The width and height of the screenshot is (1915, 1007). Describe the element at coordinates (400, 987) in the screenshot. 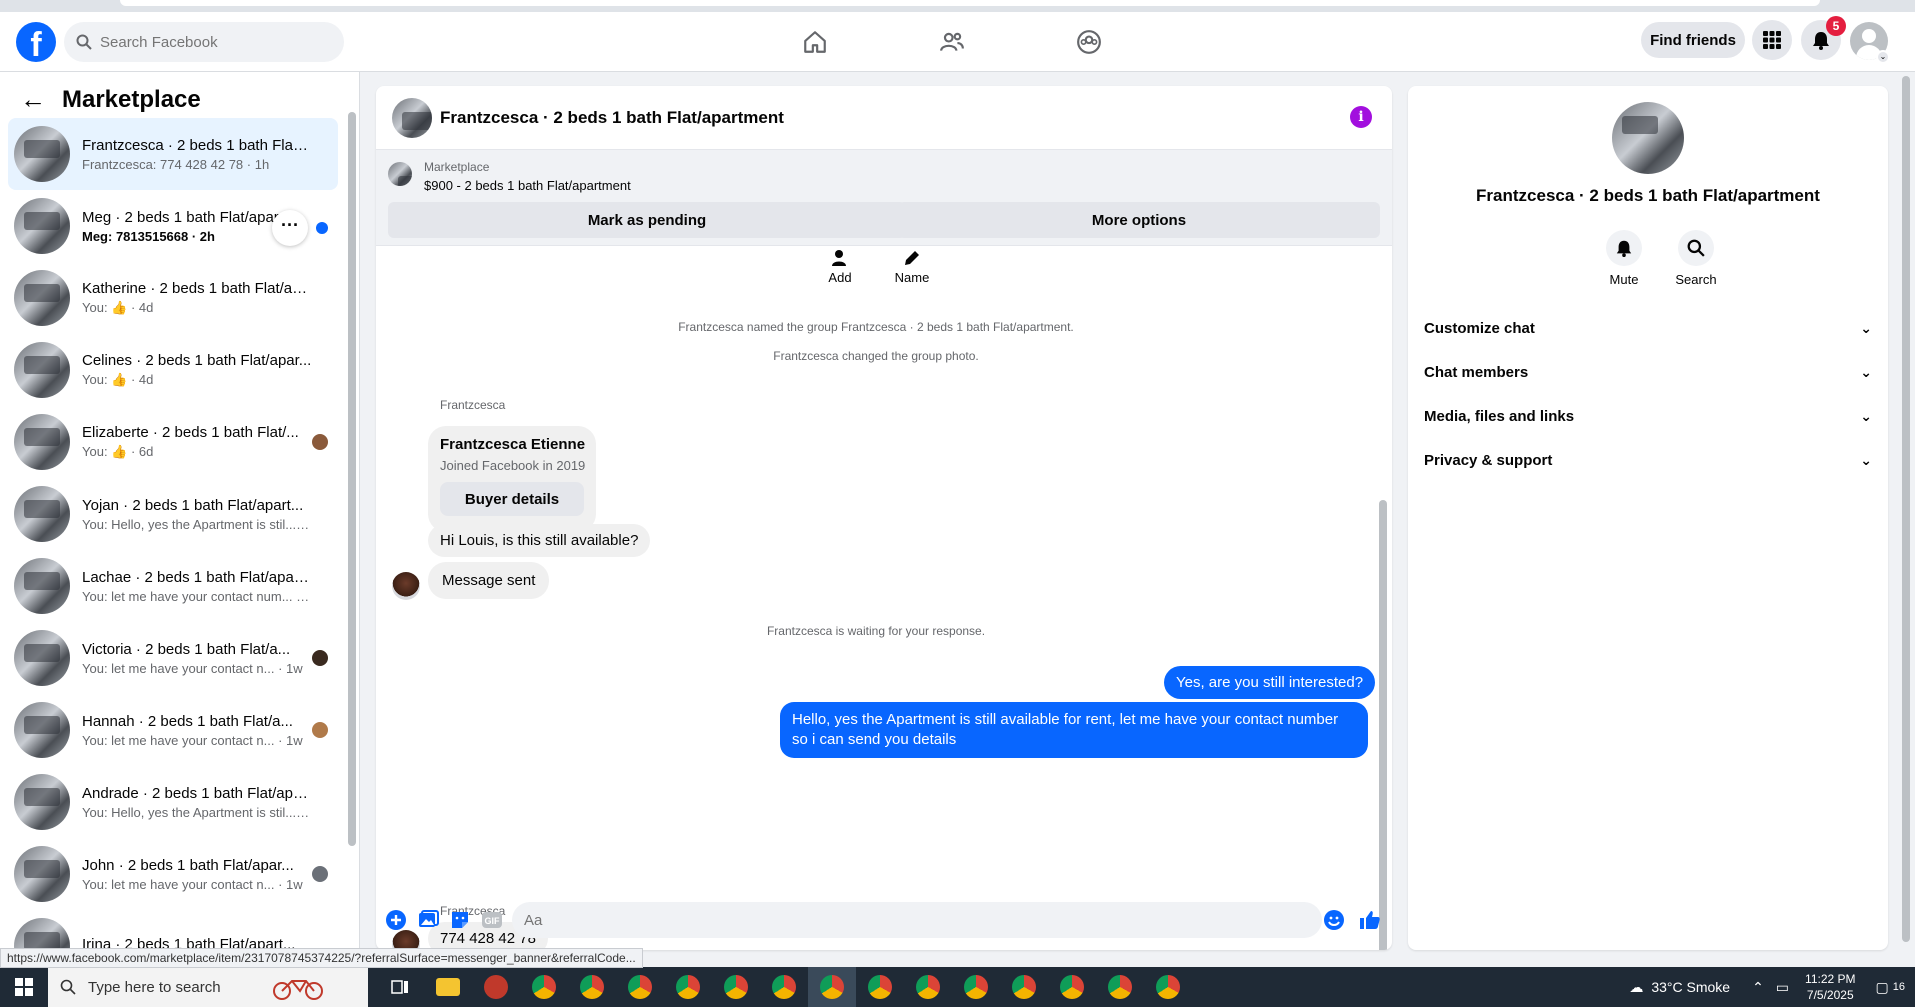

I see `task-view-icon` at that location.